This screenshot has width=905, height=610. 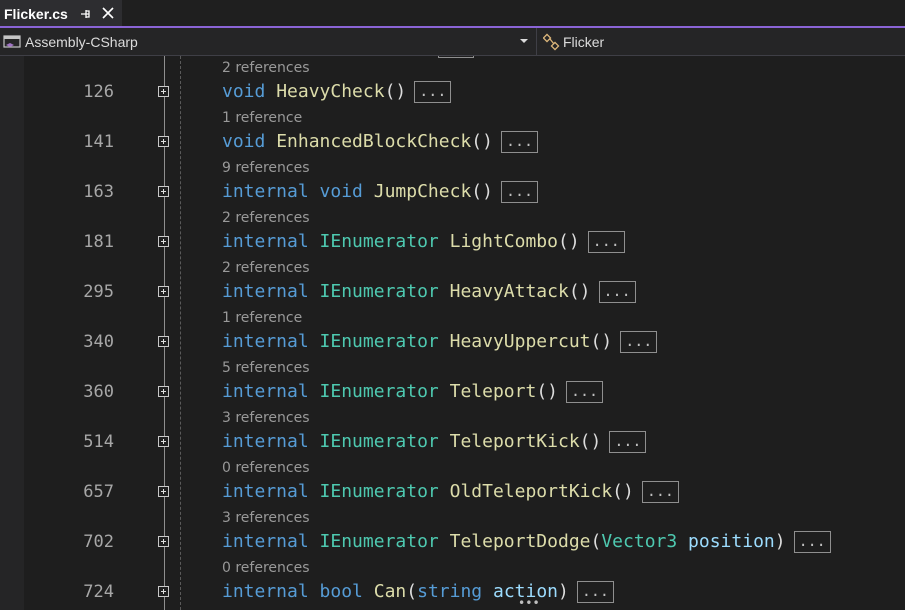 What do you see at coordinates (520, 341) in the screenshot?
I see `code-token: HeavyUppercut` at bounding box center [520, 341].